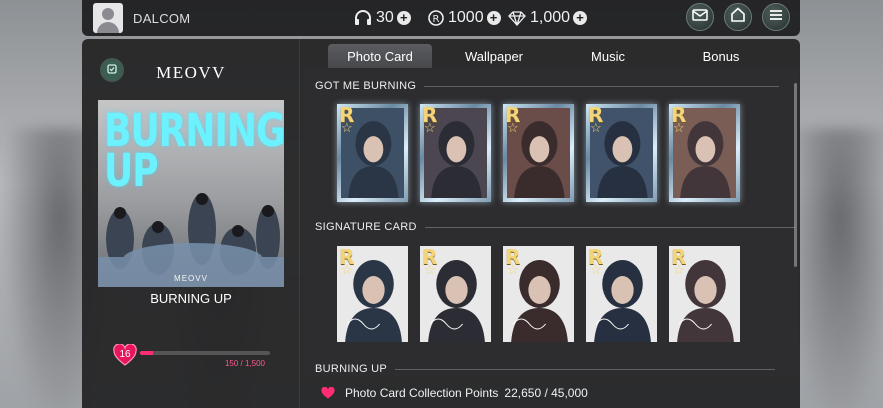 Image resolution: width=883 pixels, height=408 pixels. I want to click on heart-icon, so click(328, 393).